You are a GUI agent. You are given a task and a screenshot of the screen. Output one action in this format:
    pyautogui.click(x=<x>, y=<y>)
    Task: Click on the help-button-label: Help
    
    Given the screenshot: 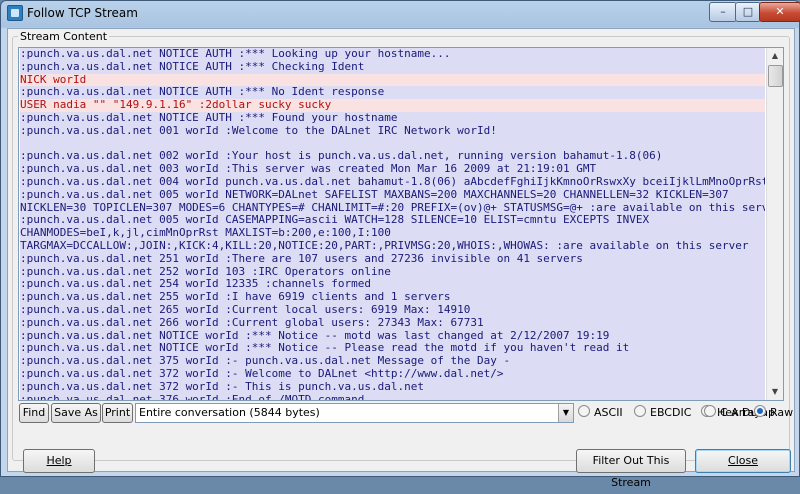 What is the action you would take?
    pyautogui.click(x=59, y=460)
    